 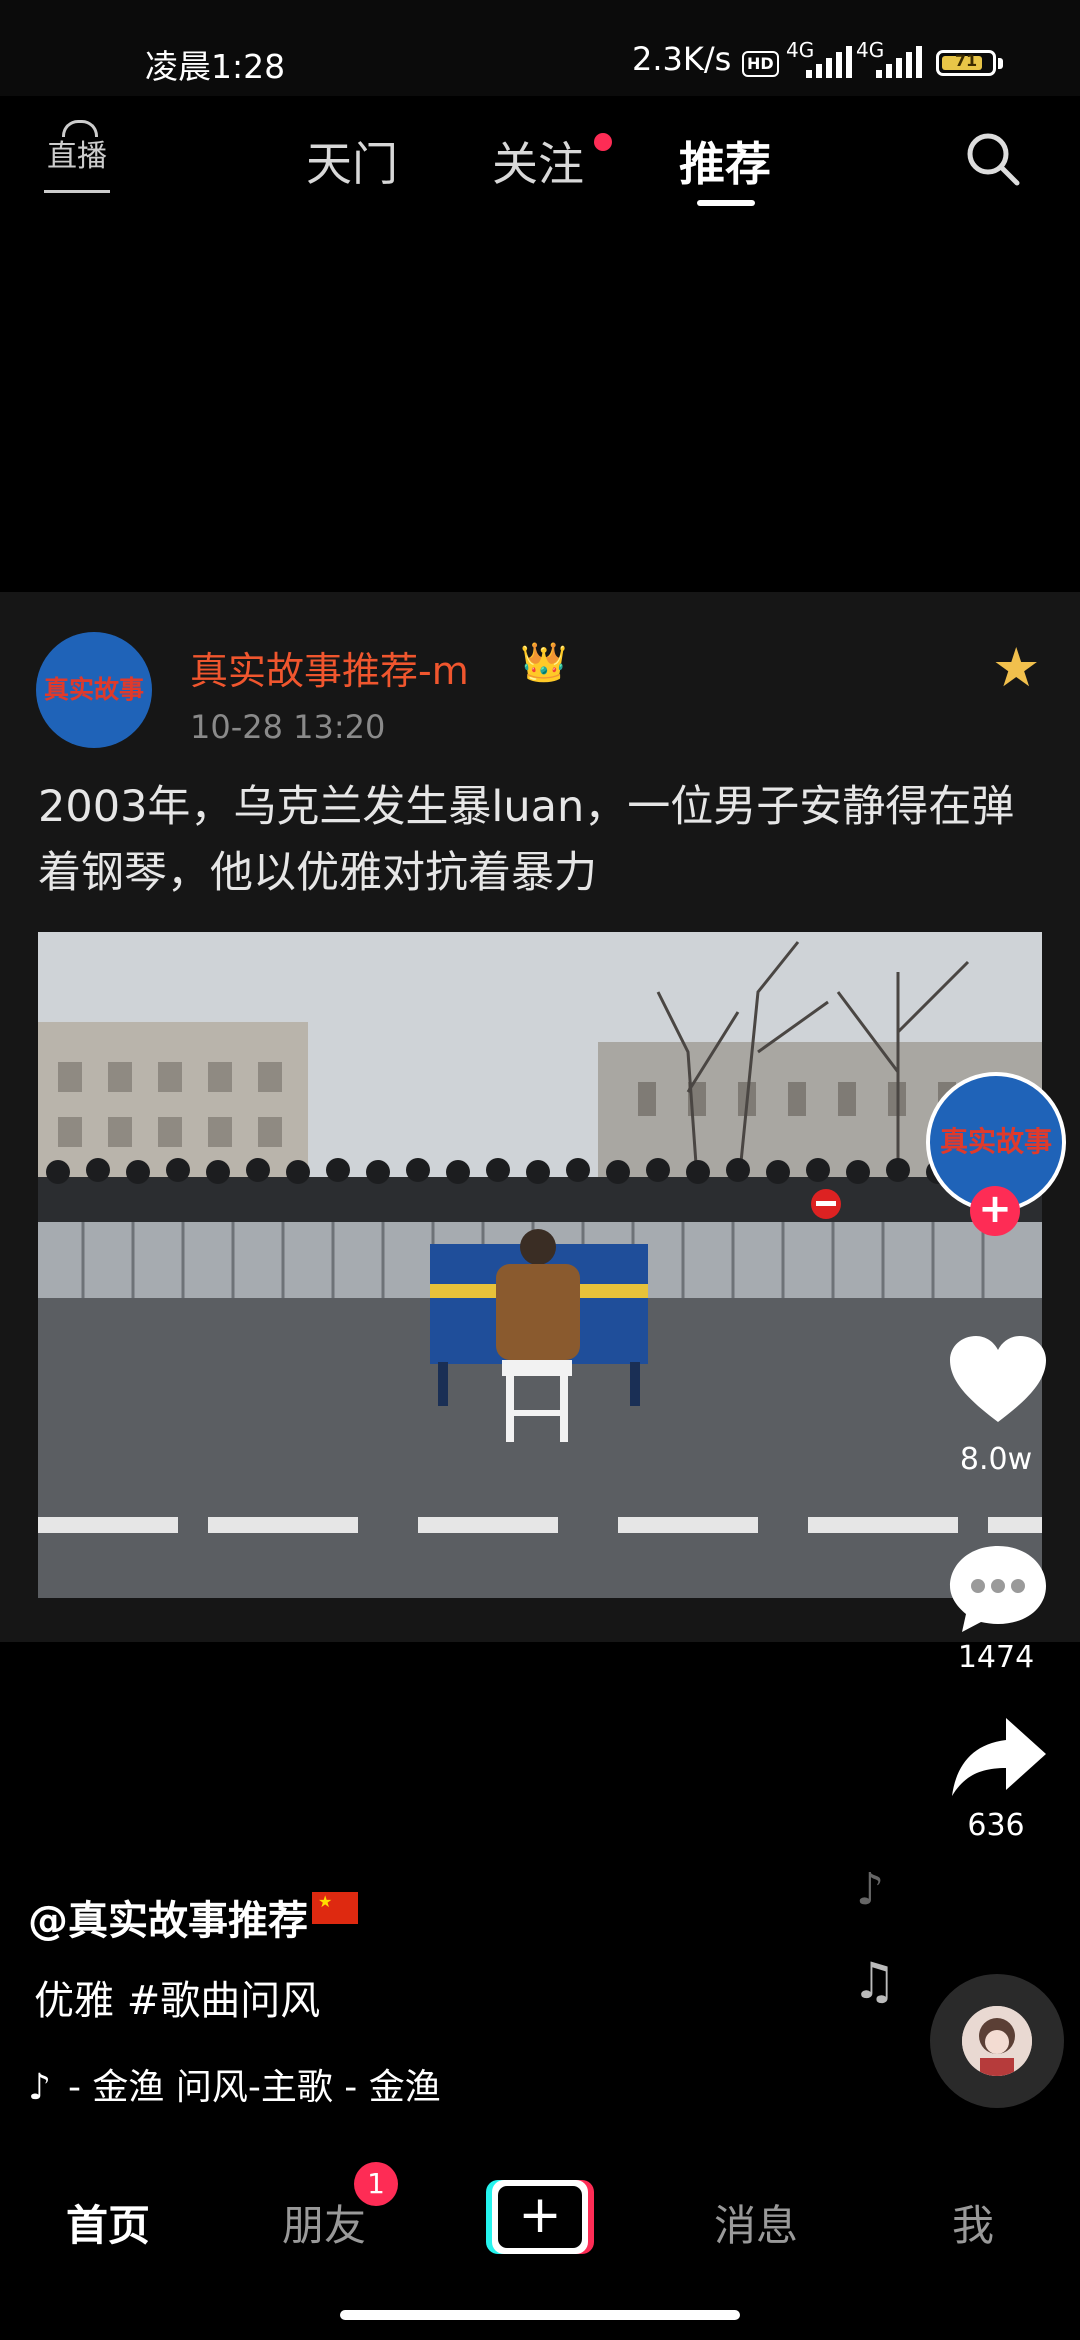 I want to click on comment-icon, so click(x=998, y=1588).